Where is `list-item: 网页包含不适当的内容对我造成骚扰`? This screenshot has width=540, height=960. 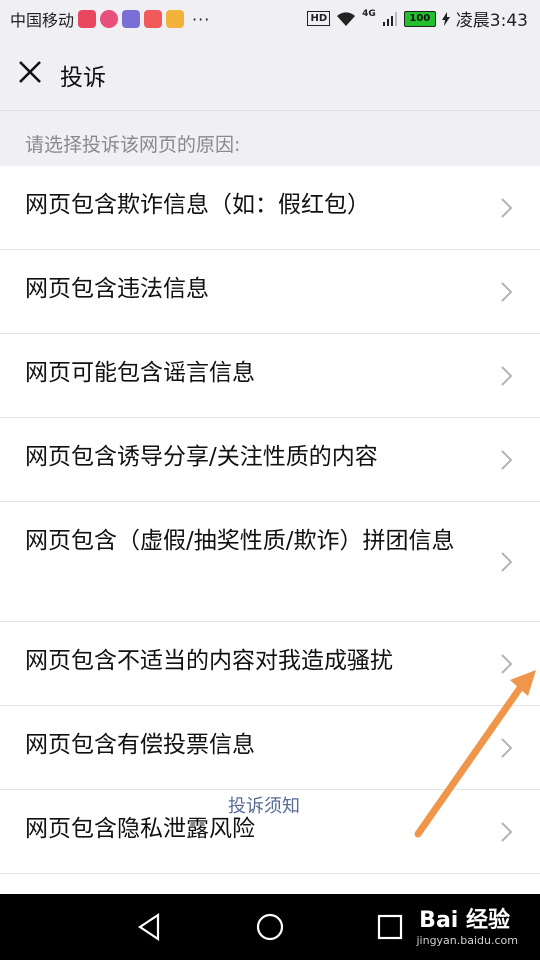 list-item: 网页包含不适当的内容对我造成骚扰 is located at coordinates (270, 664).